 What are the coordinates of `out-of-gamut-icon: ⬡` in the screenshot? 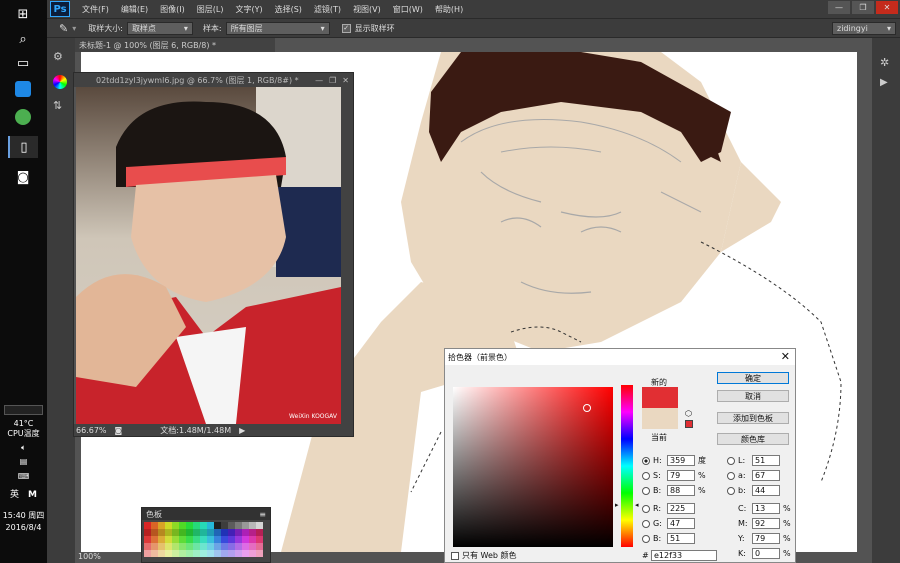 It's located at (688, 413).